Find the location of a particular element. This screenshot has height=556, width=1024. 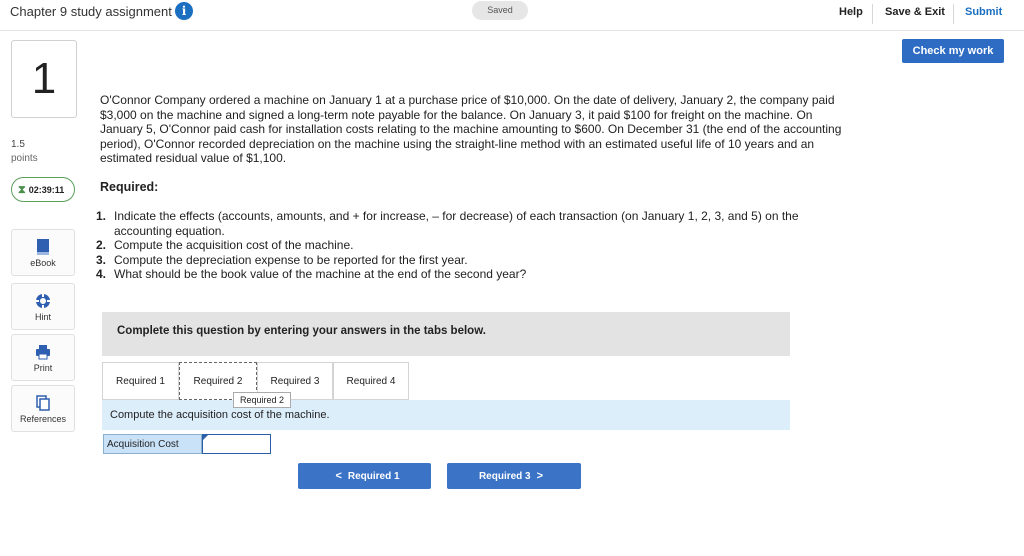

print-label: Print is located at coordinates (43, 368).